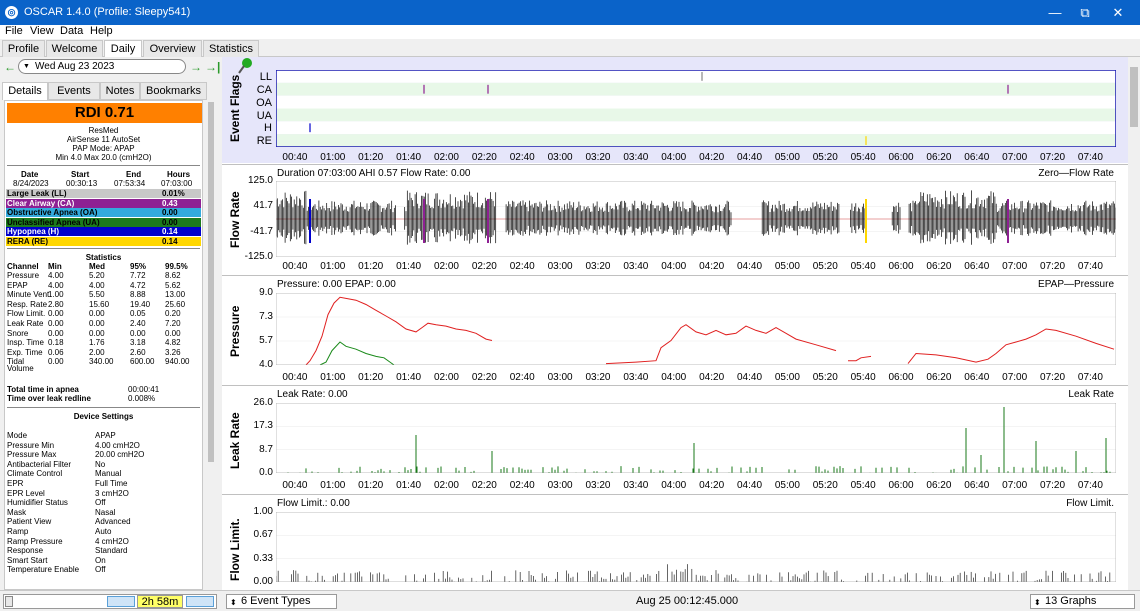 The width and height of the screenshot is (1140, 611). Describe the element at coordinates (1118, 12) in the screenshot. I see `close-button: ✕` at that location.